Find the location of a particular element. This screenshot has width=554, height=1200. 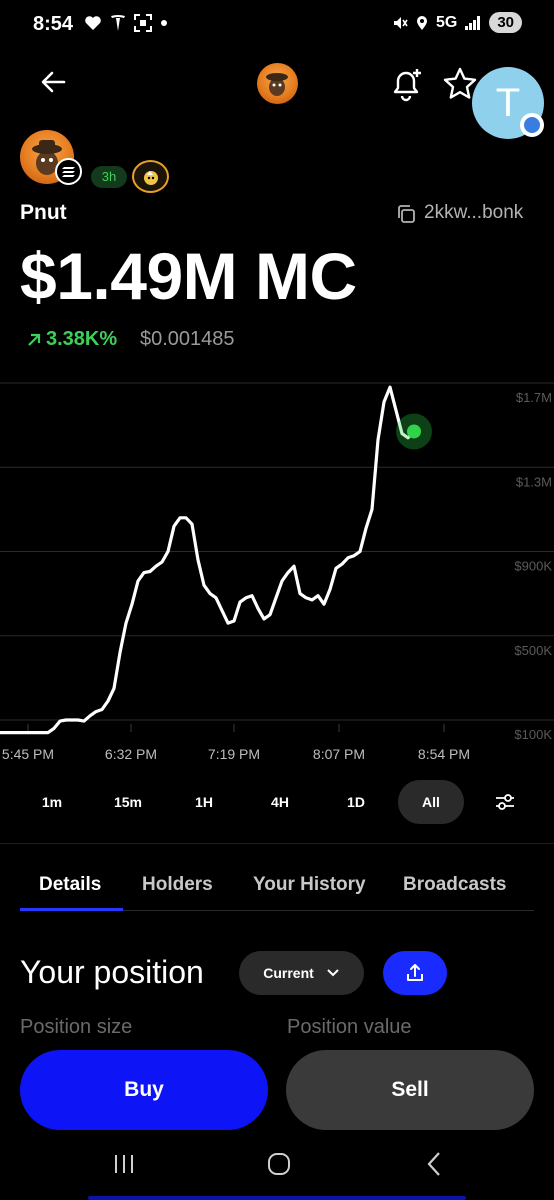

heart-icon is located at coordinates (93, 23).